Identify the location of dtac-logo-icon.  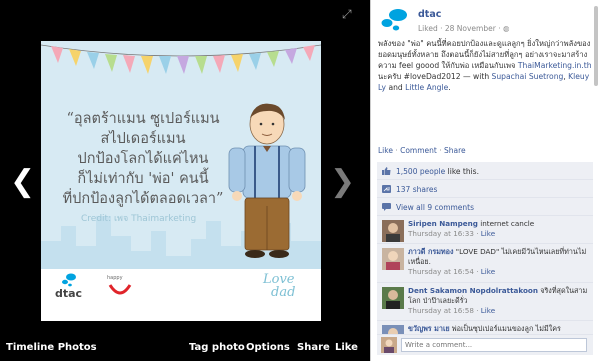
(69, 280).